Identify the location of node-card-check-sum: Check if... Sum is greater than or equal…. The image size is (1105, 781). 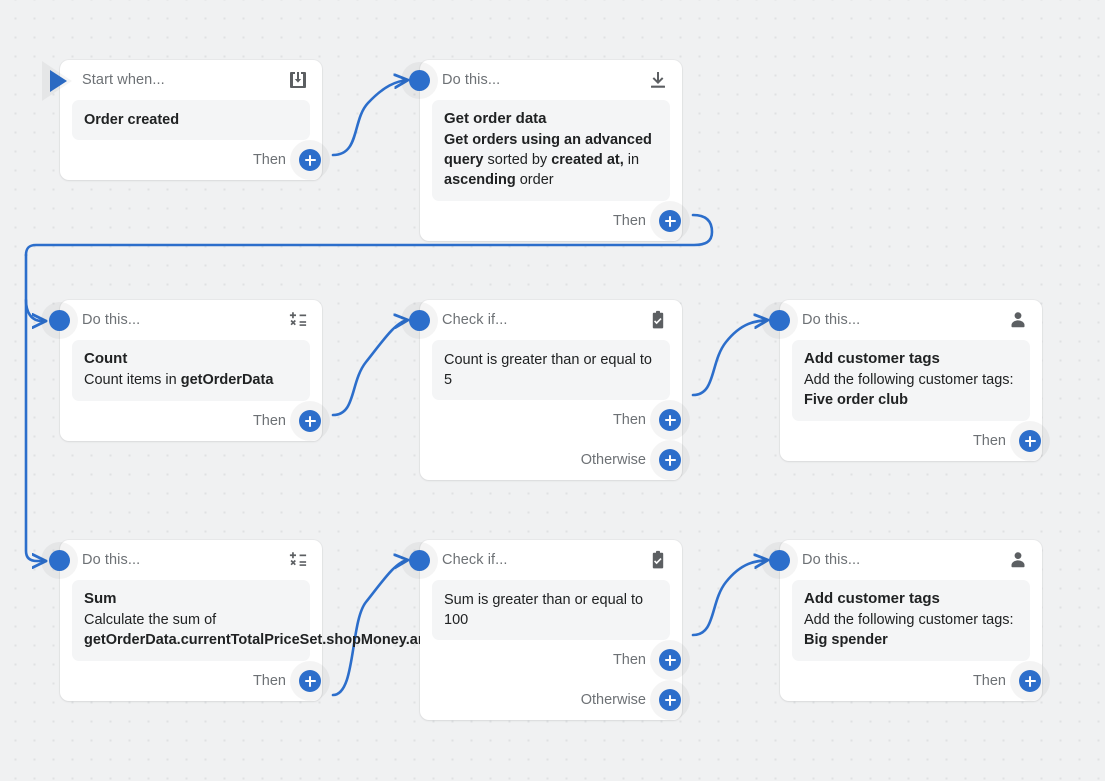
(545, 630).